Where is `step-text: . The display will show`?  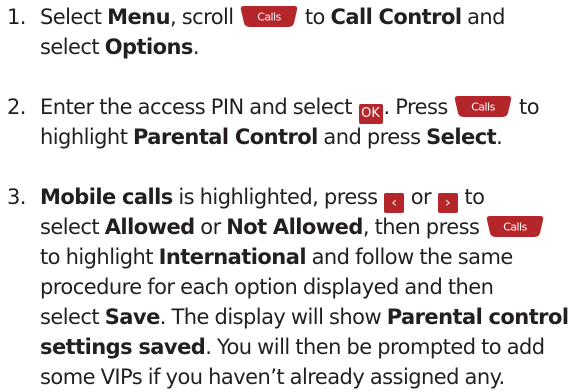
step-text: . The display will show is located at coordinates (273, 317).